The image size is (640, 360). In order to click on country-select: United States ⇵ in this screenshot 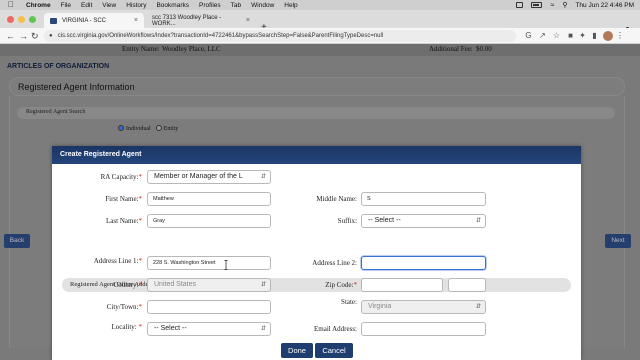, I will do `click(209, 285)`.